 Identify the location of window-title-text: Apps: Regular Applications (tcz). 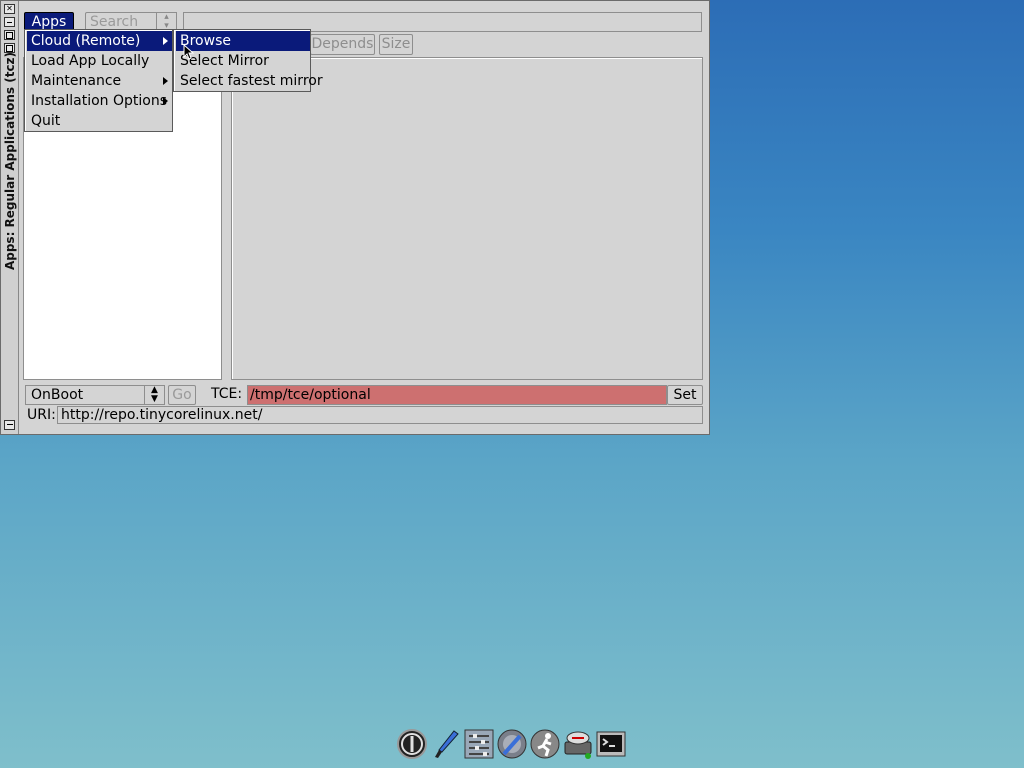
(10, 161).